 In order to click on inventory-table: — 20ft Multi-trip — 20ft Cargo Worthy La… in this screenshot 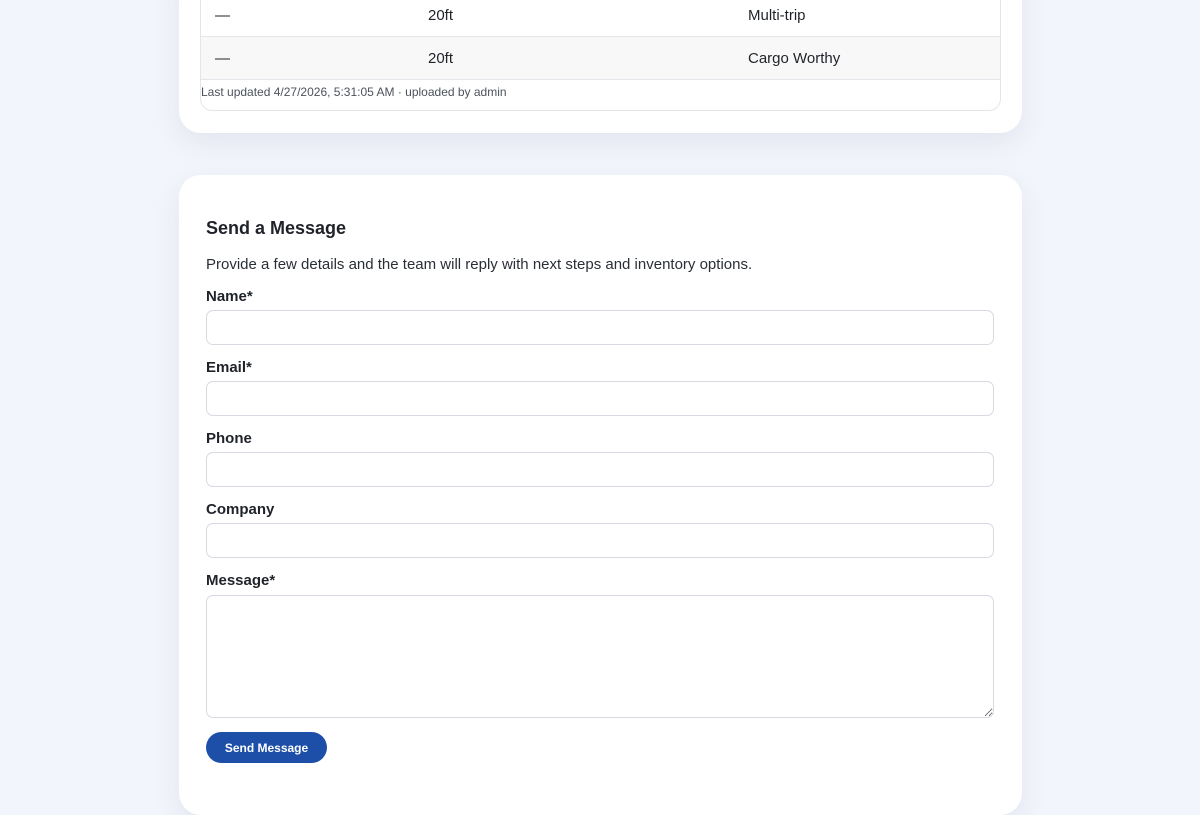, I will do `click(600, 55)`.